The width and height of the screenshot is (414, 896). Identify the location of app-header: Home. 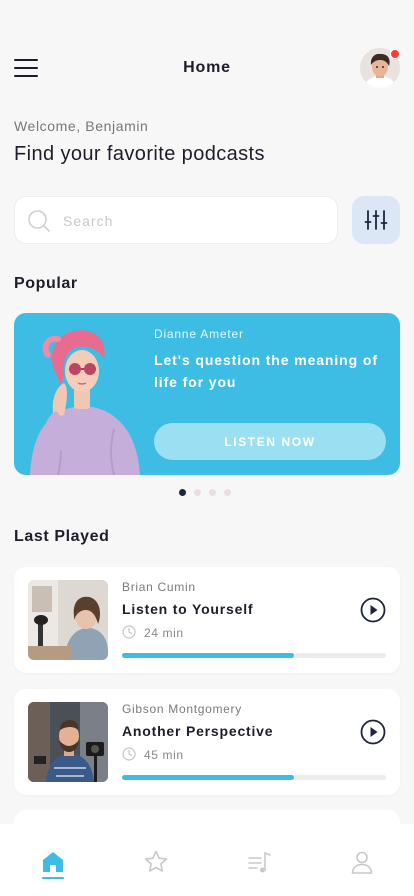
(207, 68).